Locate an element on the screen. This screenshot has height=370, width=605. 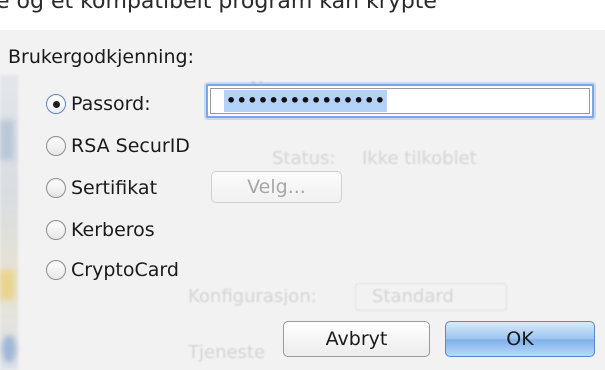
background-status-value: Ikke tilkoblet is located at coordinates (419, 158).